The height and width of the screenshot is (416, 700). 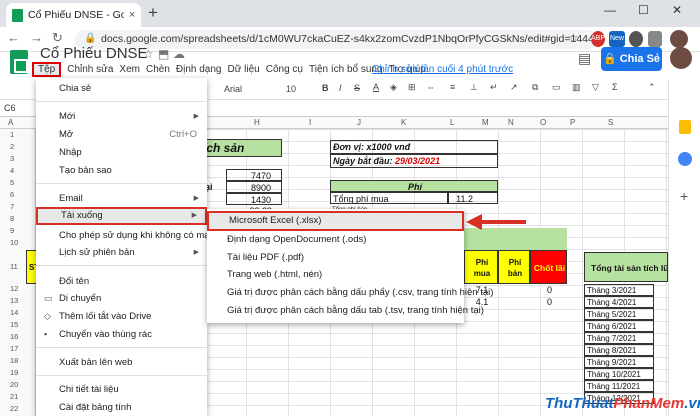 I want to click on month-cell: Tháng 9/2021, so click(x=619, y=362).